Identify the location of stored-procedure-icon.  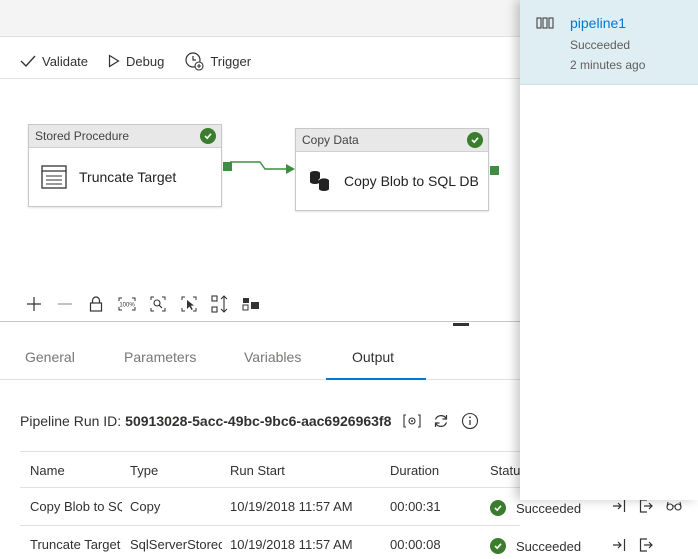
(54, 176).